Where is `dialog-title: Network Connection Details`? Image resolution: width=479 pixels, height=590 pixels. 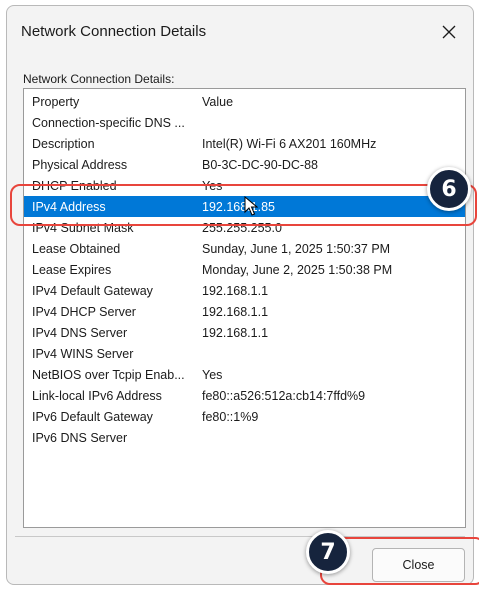 dialog-title: Network Connection Details is located at coordinates (114, 31).